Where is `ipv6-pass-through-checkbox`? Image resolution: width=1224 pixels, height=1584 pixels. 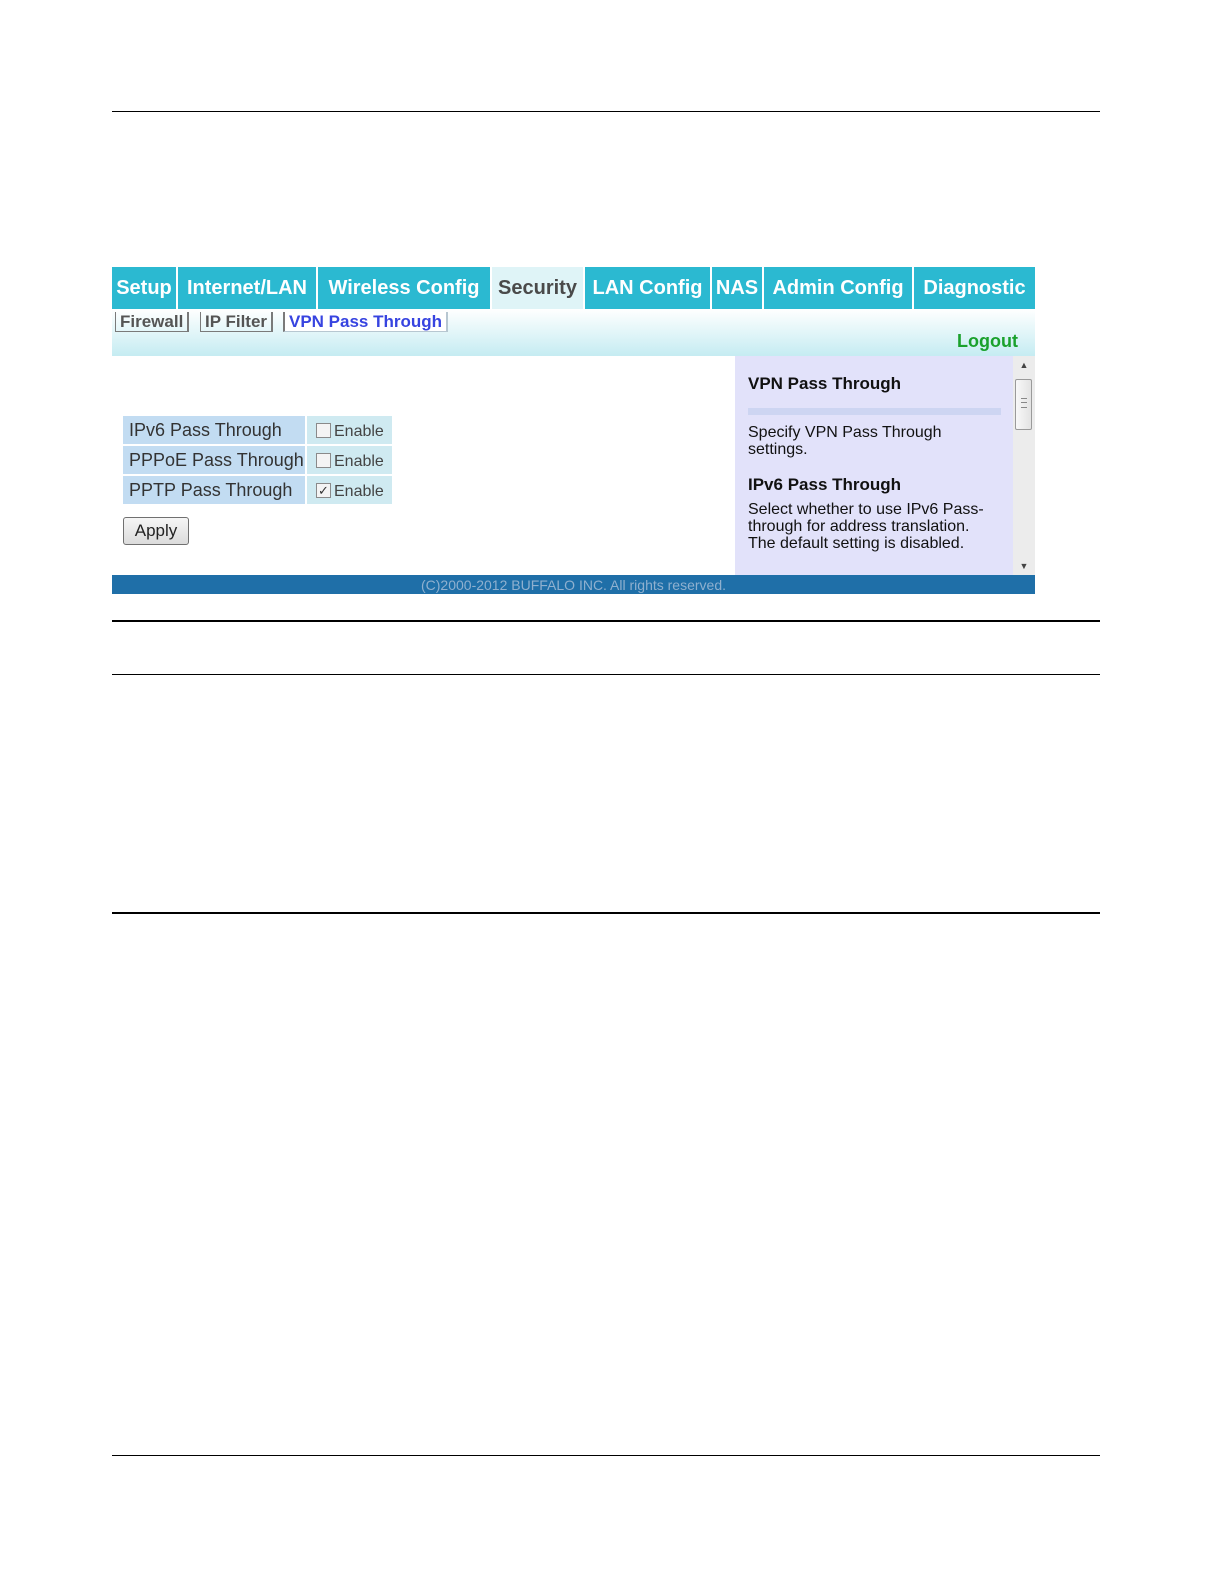
ipv6-pass-through-checkbox is located at coordinates (323, 430).